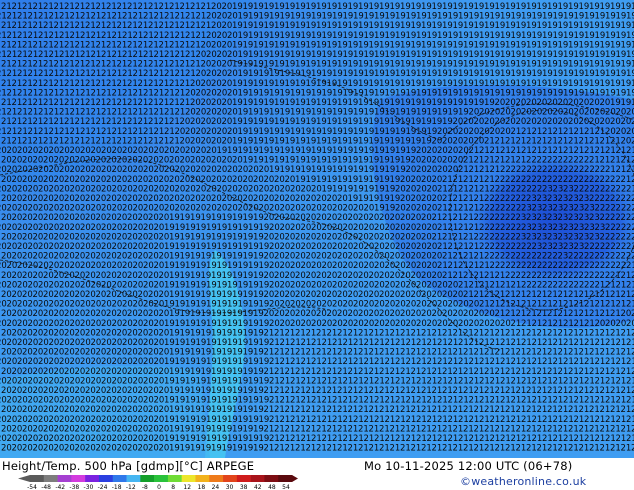 This screenshot has height=490, width=634. Describe the element at coordinates (558, 209) in the screenshot. I see `field-value: 23` at that location.